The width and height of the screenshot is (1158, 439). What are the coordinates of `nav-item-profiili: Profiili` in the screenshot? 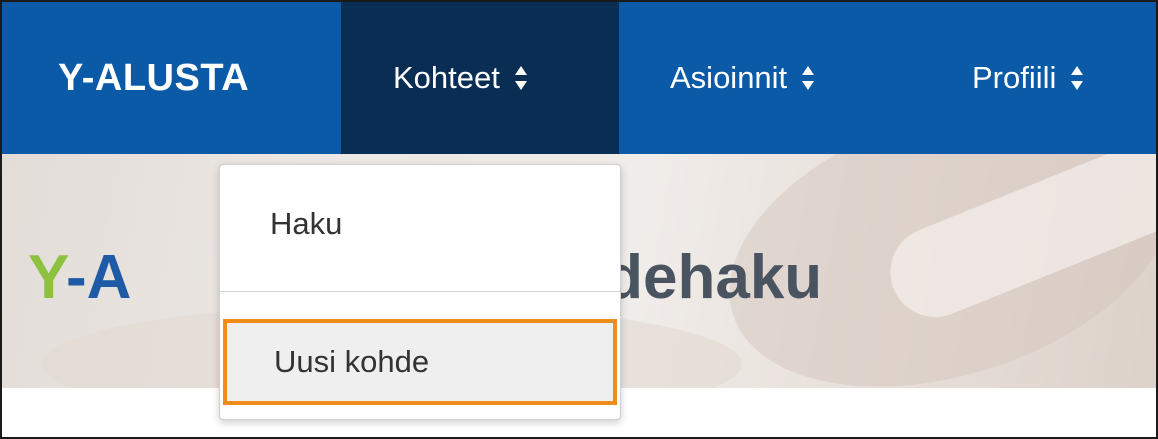 It's located at (1028, 78).